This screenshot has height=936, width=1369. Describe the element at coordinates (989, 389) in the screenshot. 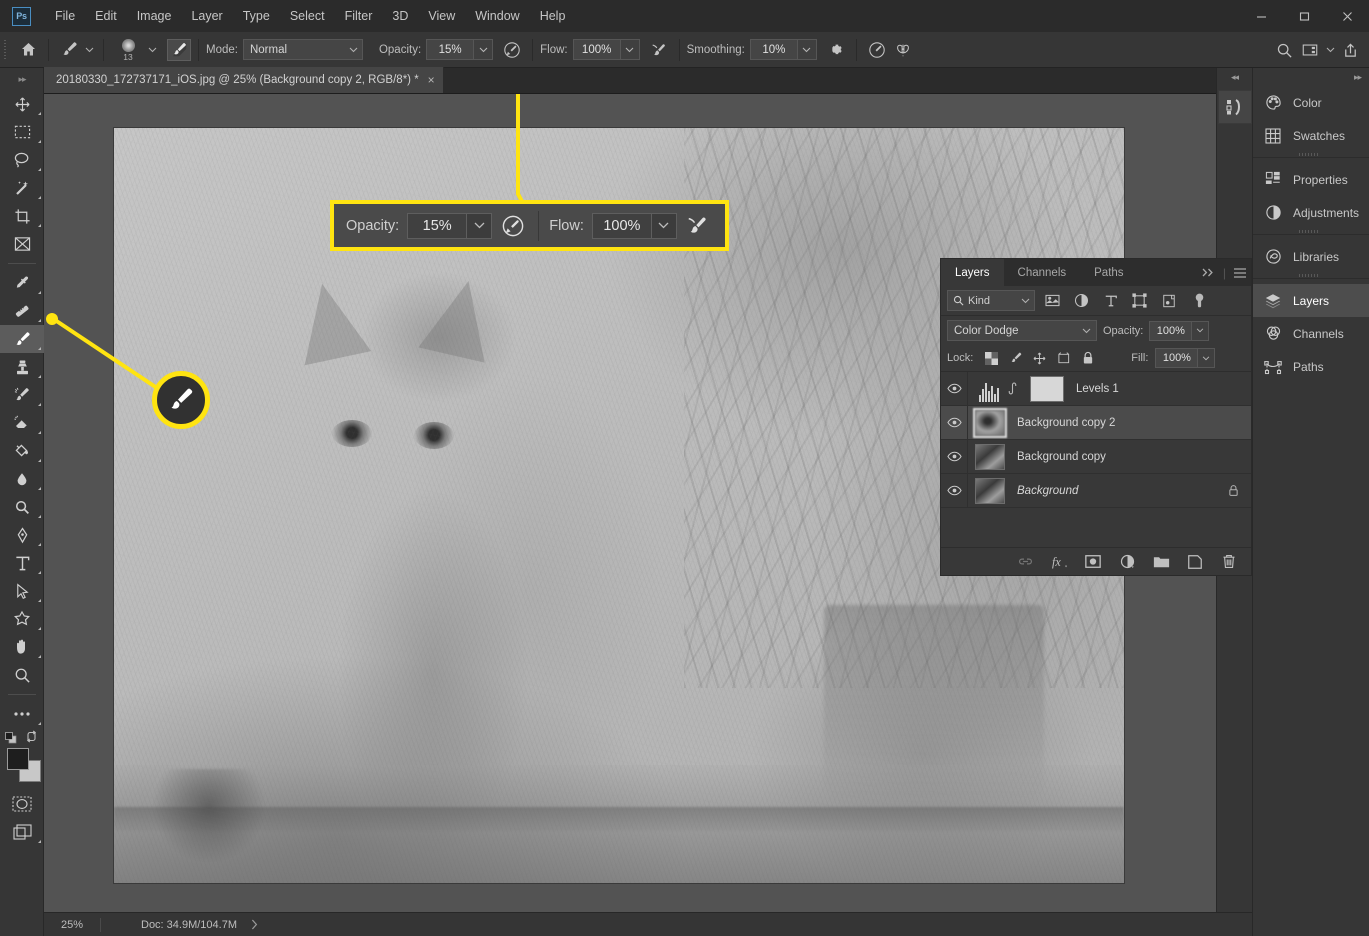

I see `adjustment-layer-thumbnail` at that location.